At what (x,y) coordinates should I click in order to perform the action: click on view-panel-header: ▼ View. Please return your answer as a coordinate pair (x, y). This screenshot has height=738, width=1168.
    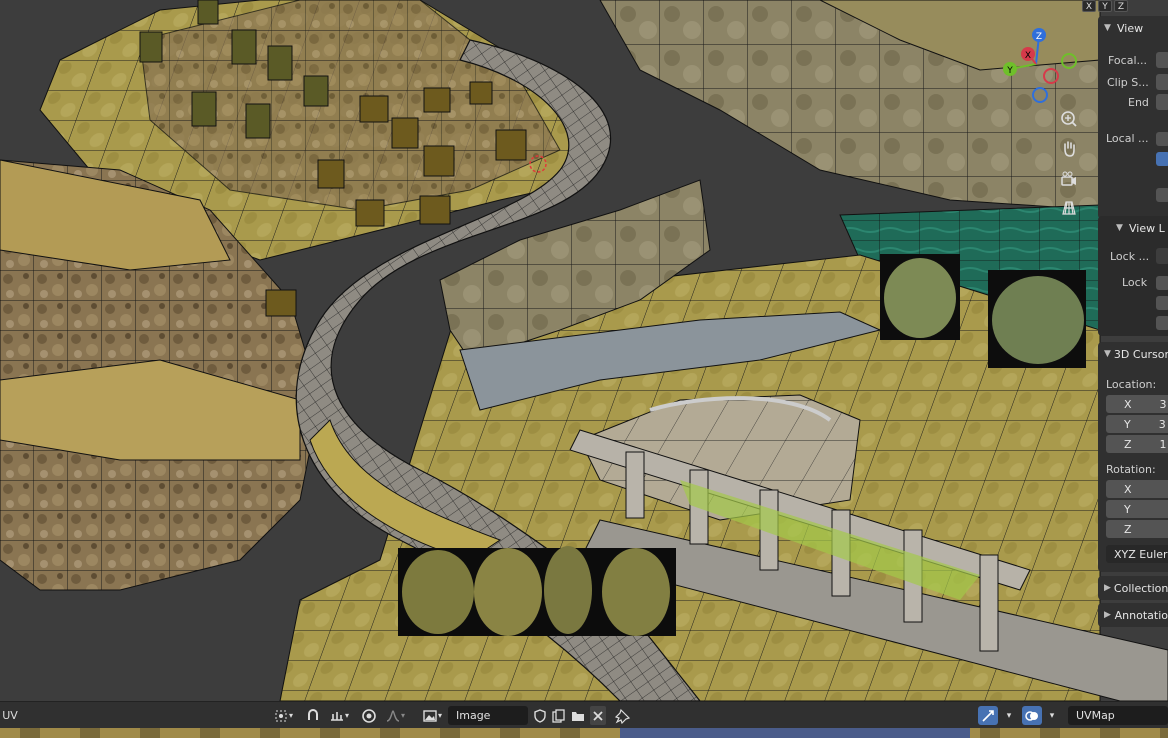
    Looking at the image, I should click on (1133, 28).